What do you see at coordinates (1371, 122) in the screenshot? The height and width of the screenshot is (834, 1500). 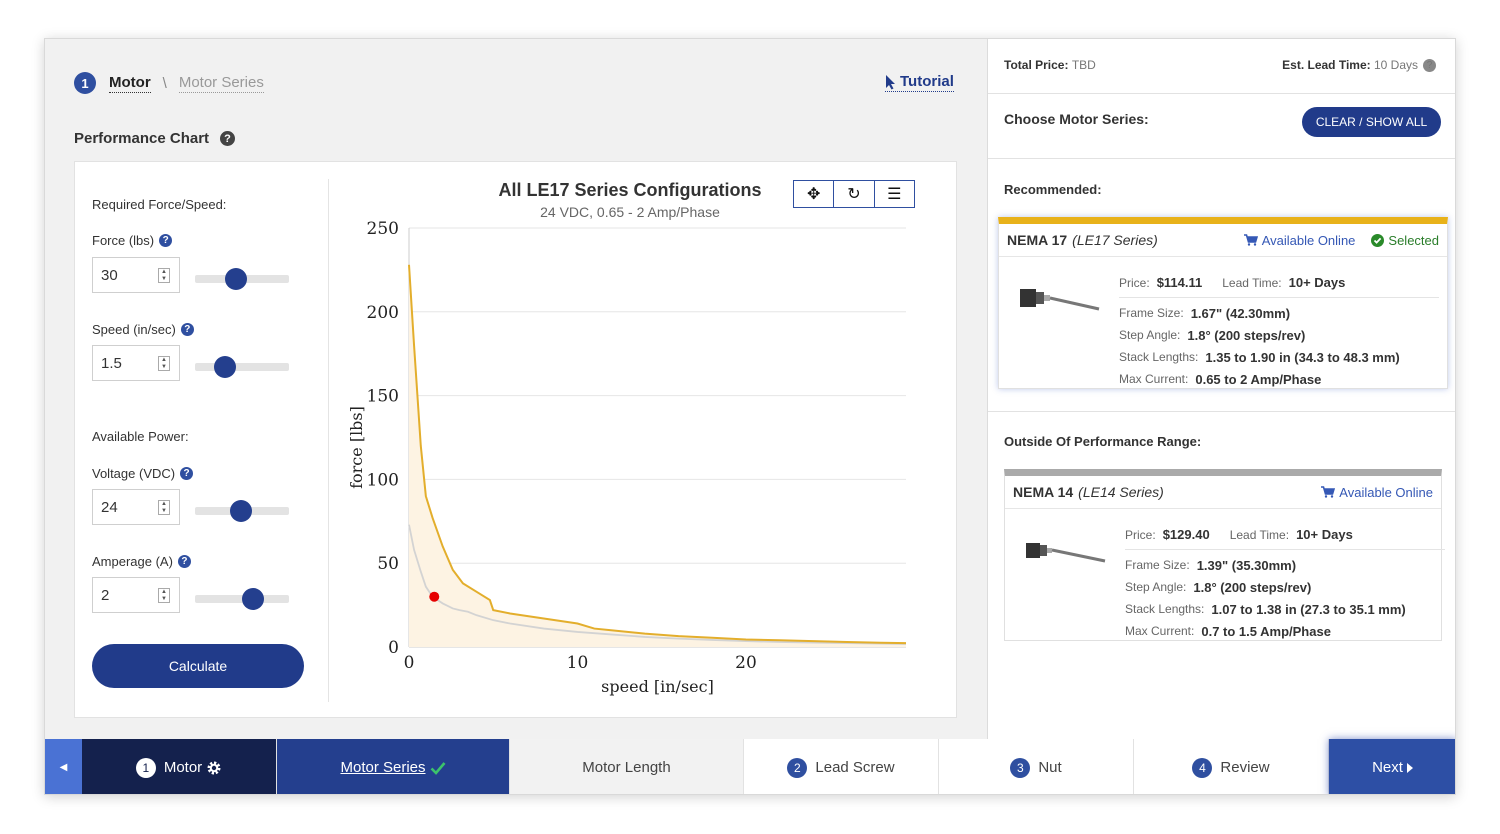 I see `clear-show-all-button: CLEAR / SHOW ALL` at bounding box center [1371, 122].